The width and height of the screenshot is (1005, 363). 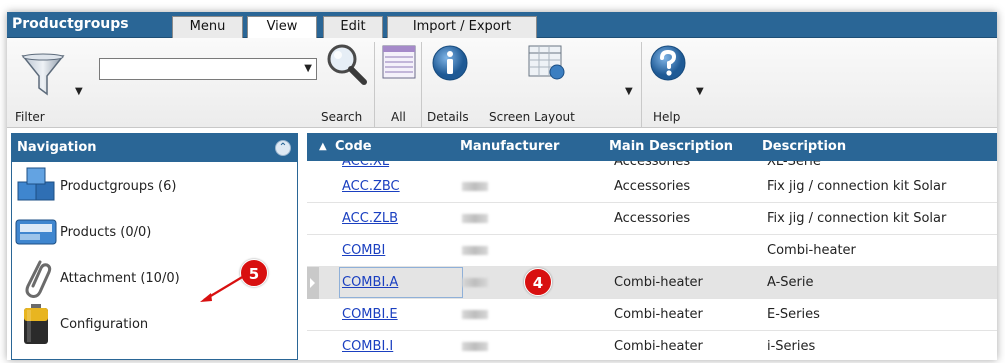 I want to click on funnel-icon, so click(x=43, y=74).